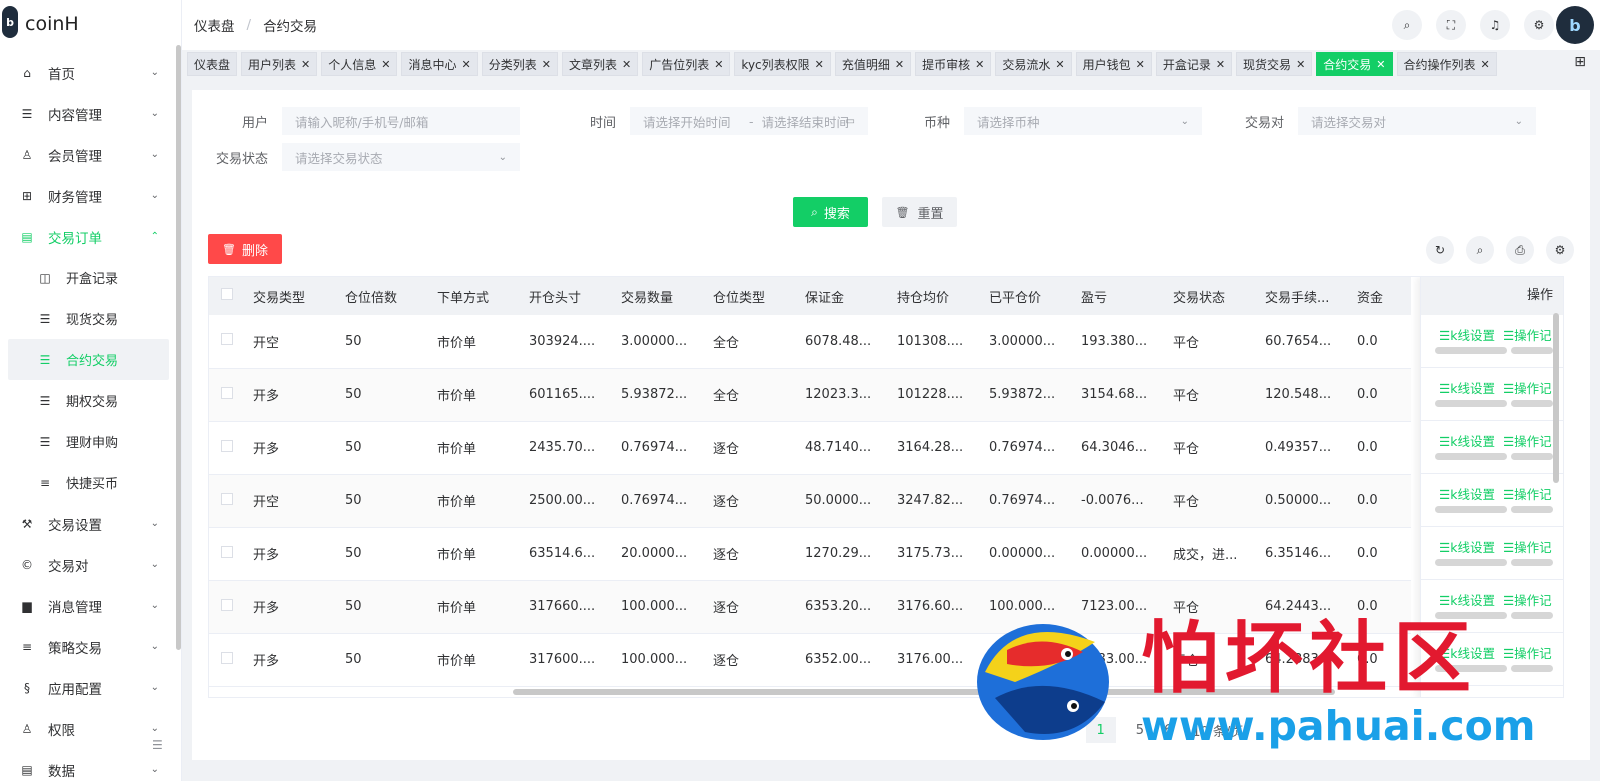 This screenshot has width=1600, height=781. Describe the element at coordinates (90, 482) in the screenshot. I see `sidebar-item-sidebar.sub_items-5: ≡ 快捷买币` at that location.